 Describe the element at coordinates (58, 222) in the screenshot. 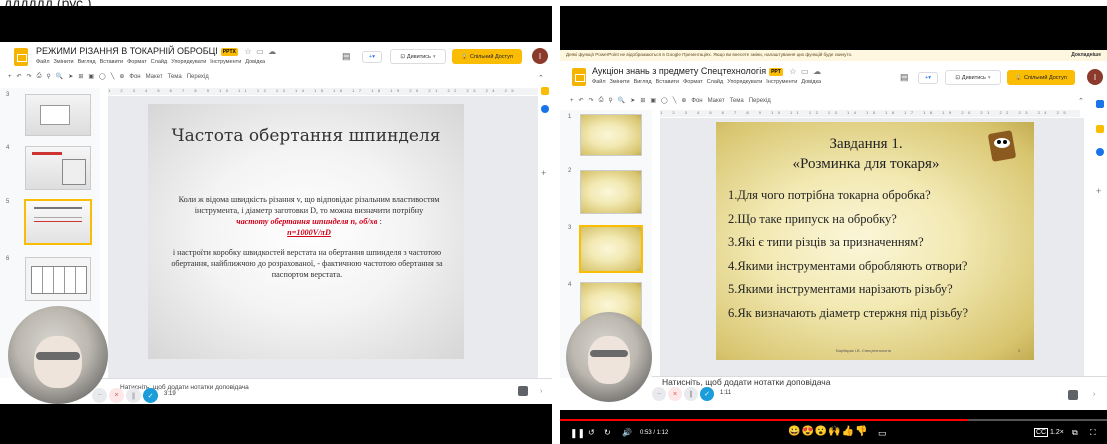

I see `slide-thumbnail-selected` at that location.